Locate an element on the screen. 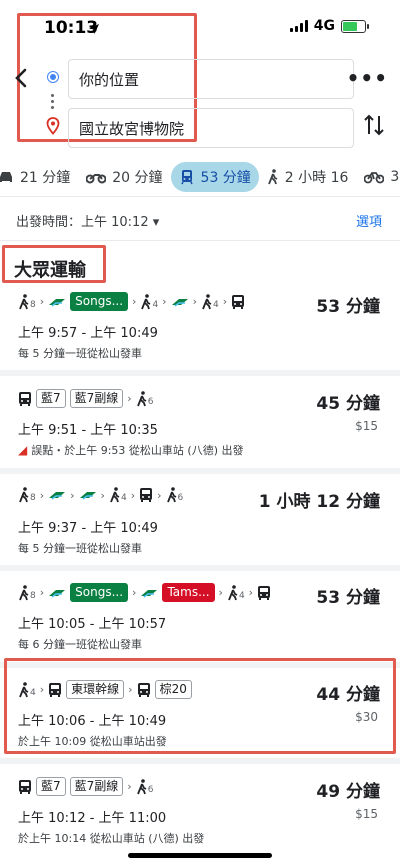 The height and width of the screenshot is (867, 400). destination-field: 國立故宮博物院 is located at coordinates (211, 128).